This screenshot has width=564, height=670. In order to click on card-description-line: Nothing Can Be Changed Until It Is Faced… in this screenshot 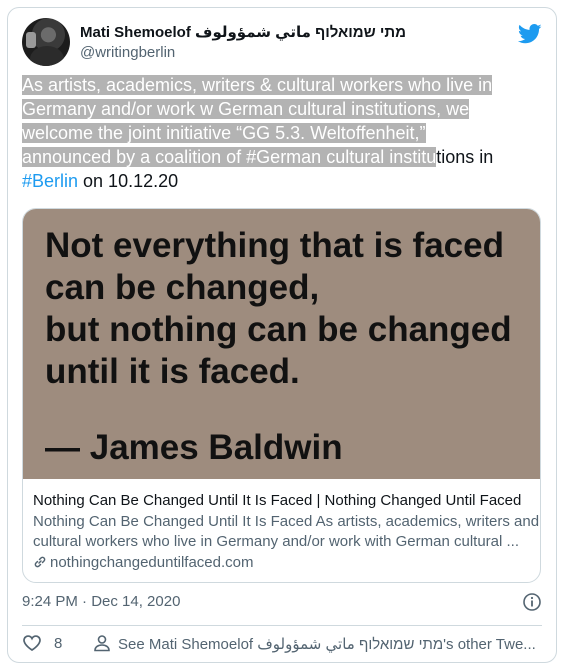, I will do `click(286, 521)`.